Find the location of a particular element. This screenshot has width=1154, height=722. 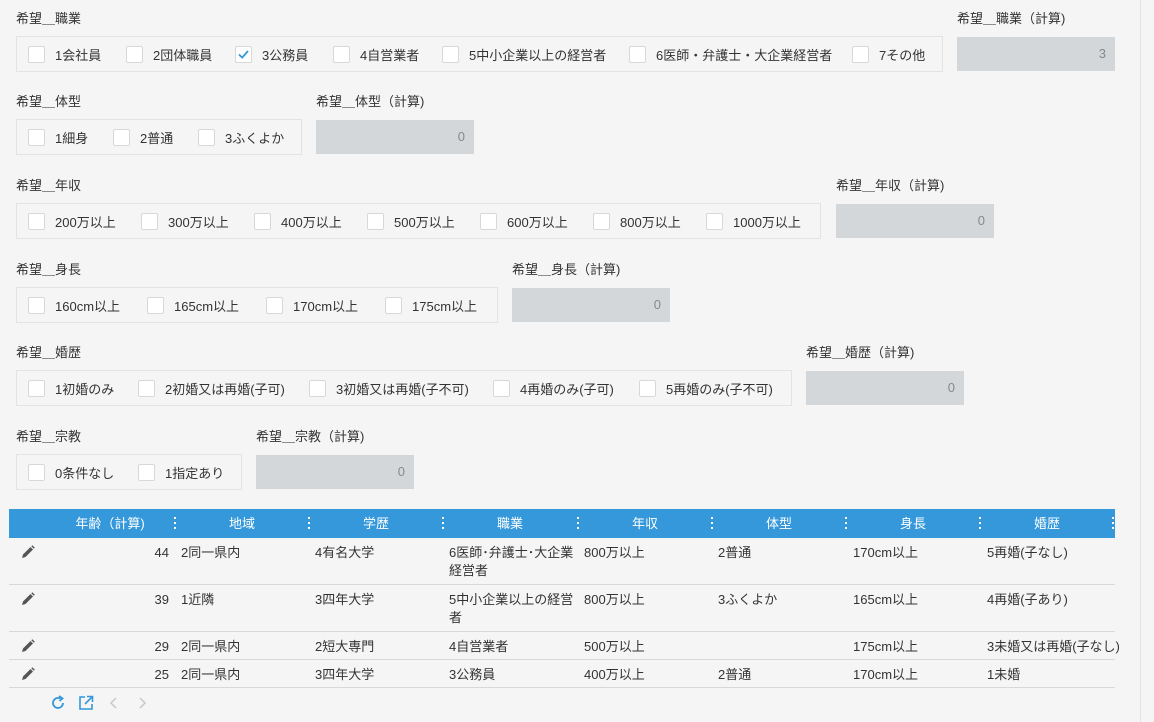

column-header-marital: 婚歴 is located at coordinates (1047, 523).